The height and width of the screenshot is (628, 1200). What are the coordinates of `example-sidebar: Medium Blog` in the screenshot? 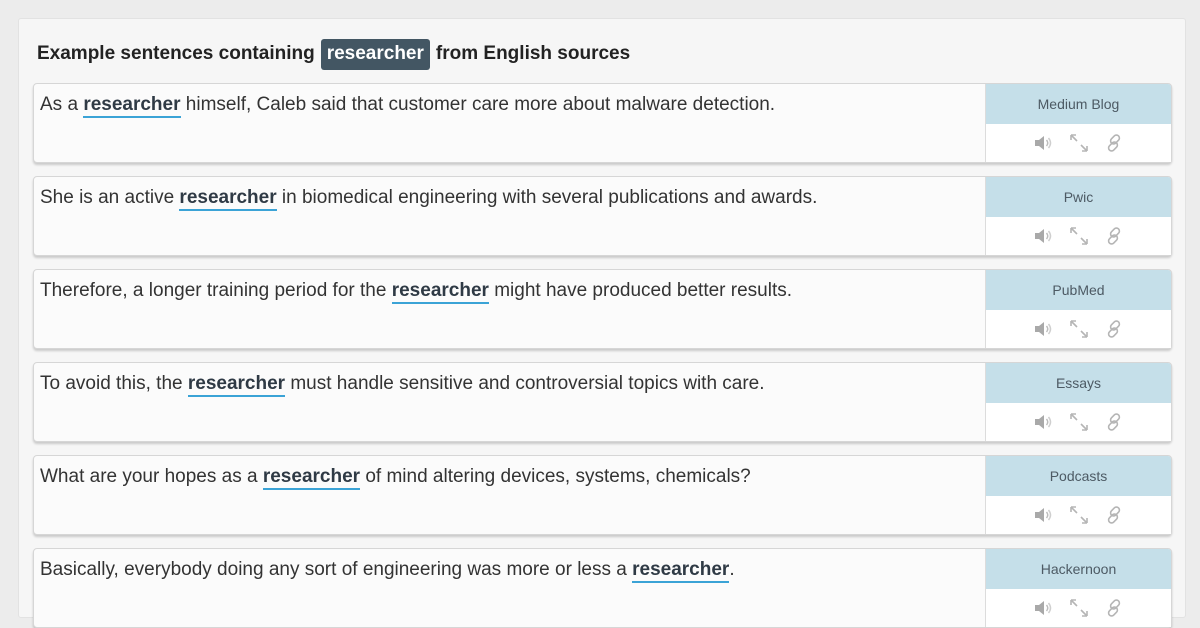 It's located at (1078, 123).